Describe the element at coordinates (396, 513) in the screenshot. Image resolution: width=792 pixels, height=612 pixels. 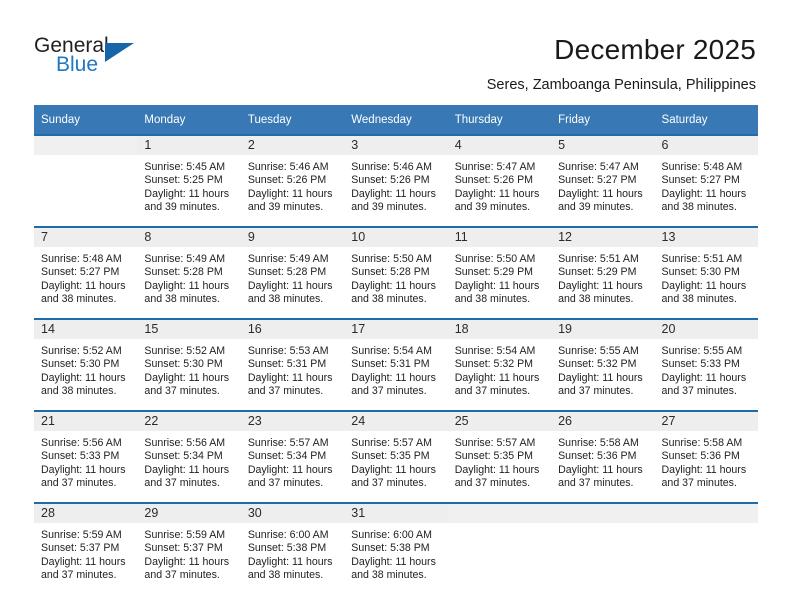
I see `day-number: 31` at that location.